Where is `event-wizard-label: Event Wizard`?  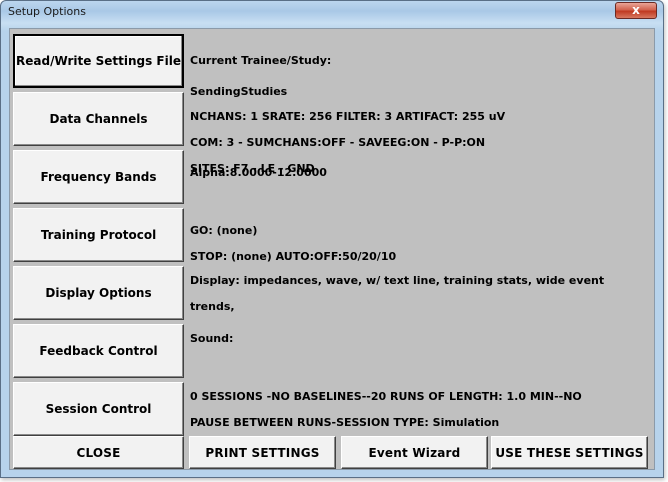
event-wizard-label: Event Wizard is located at coordinates (414, 452).